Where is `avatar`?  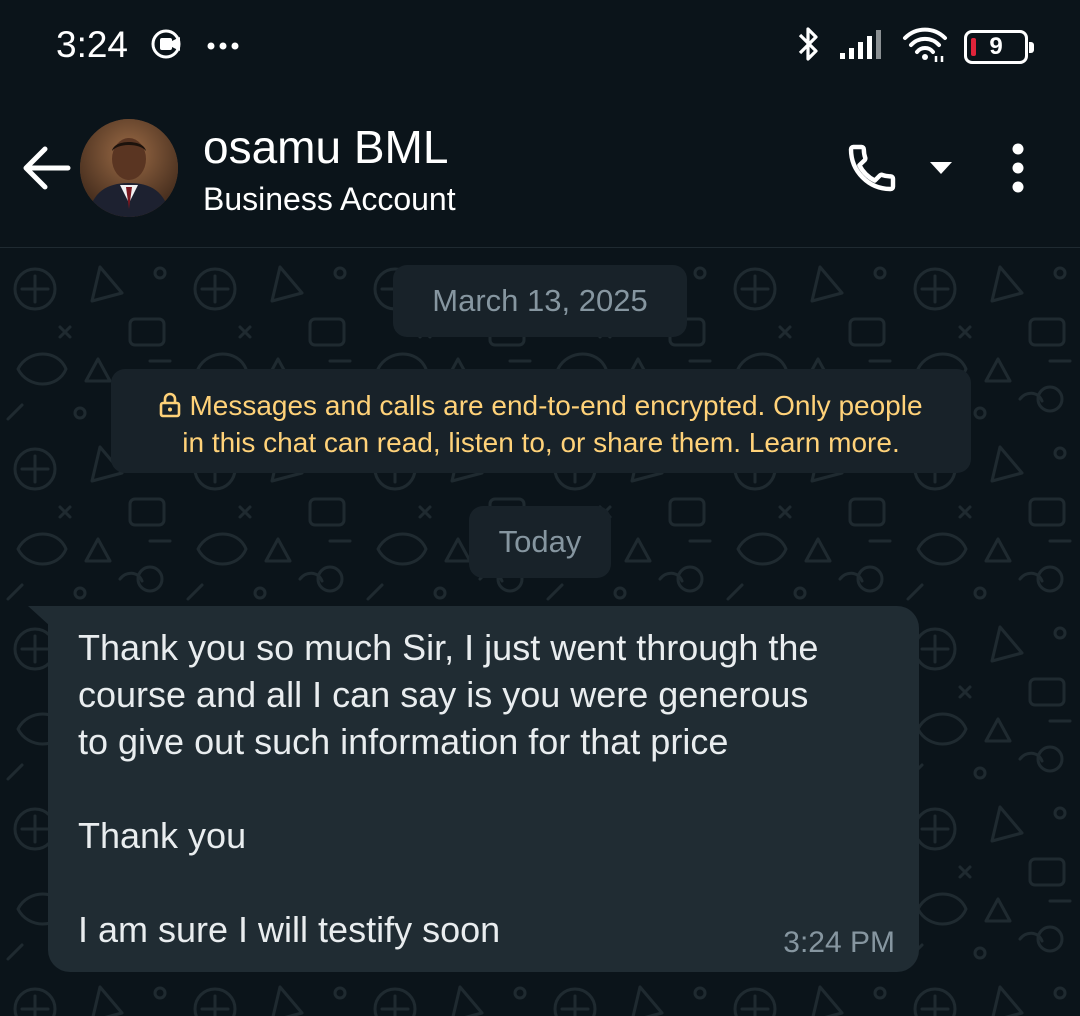 avatar is located at coordinates (129, 168).